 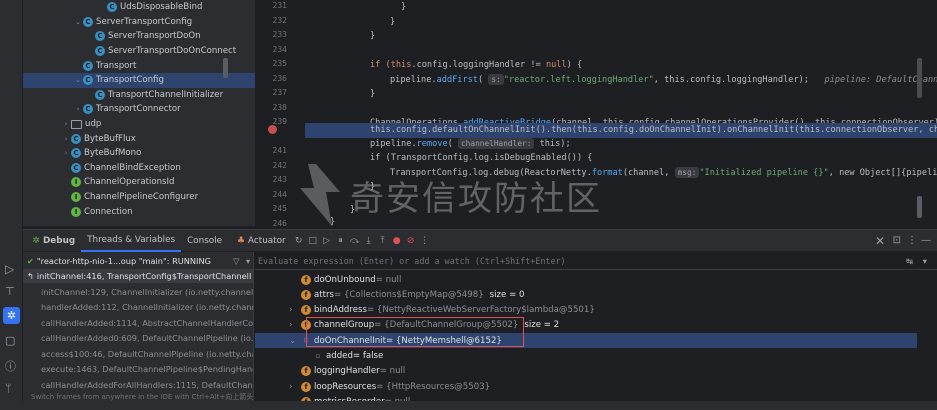 What do you see at coordinates (425, 241) in the screenshot?
I see `more-icon: ⋮` at bounding box center [425, 241].